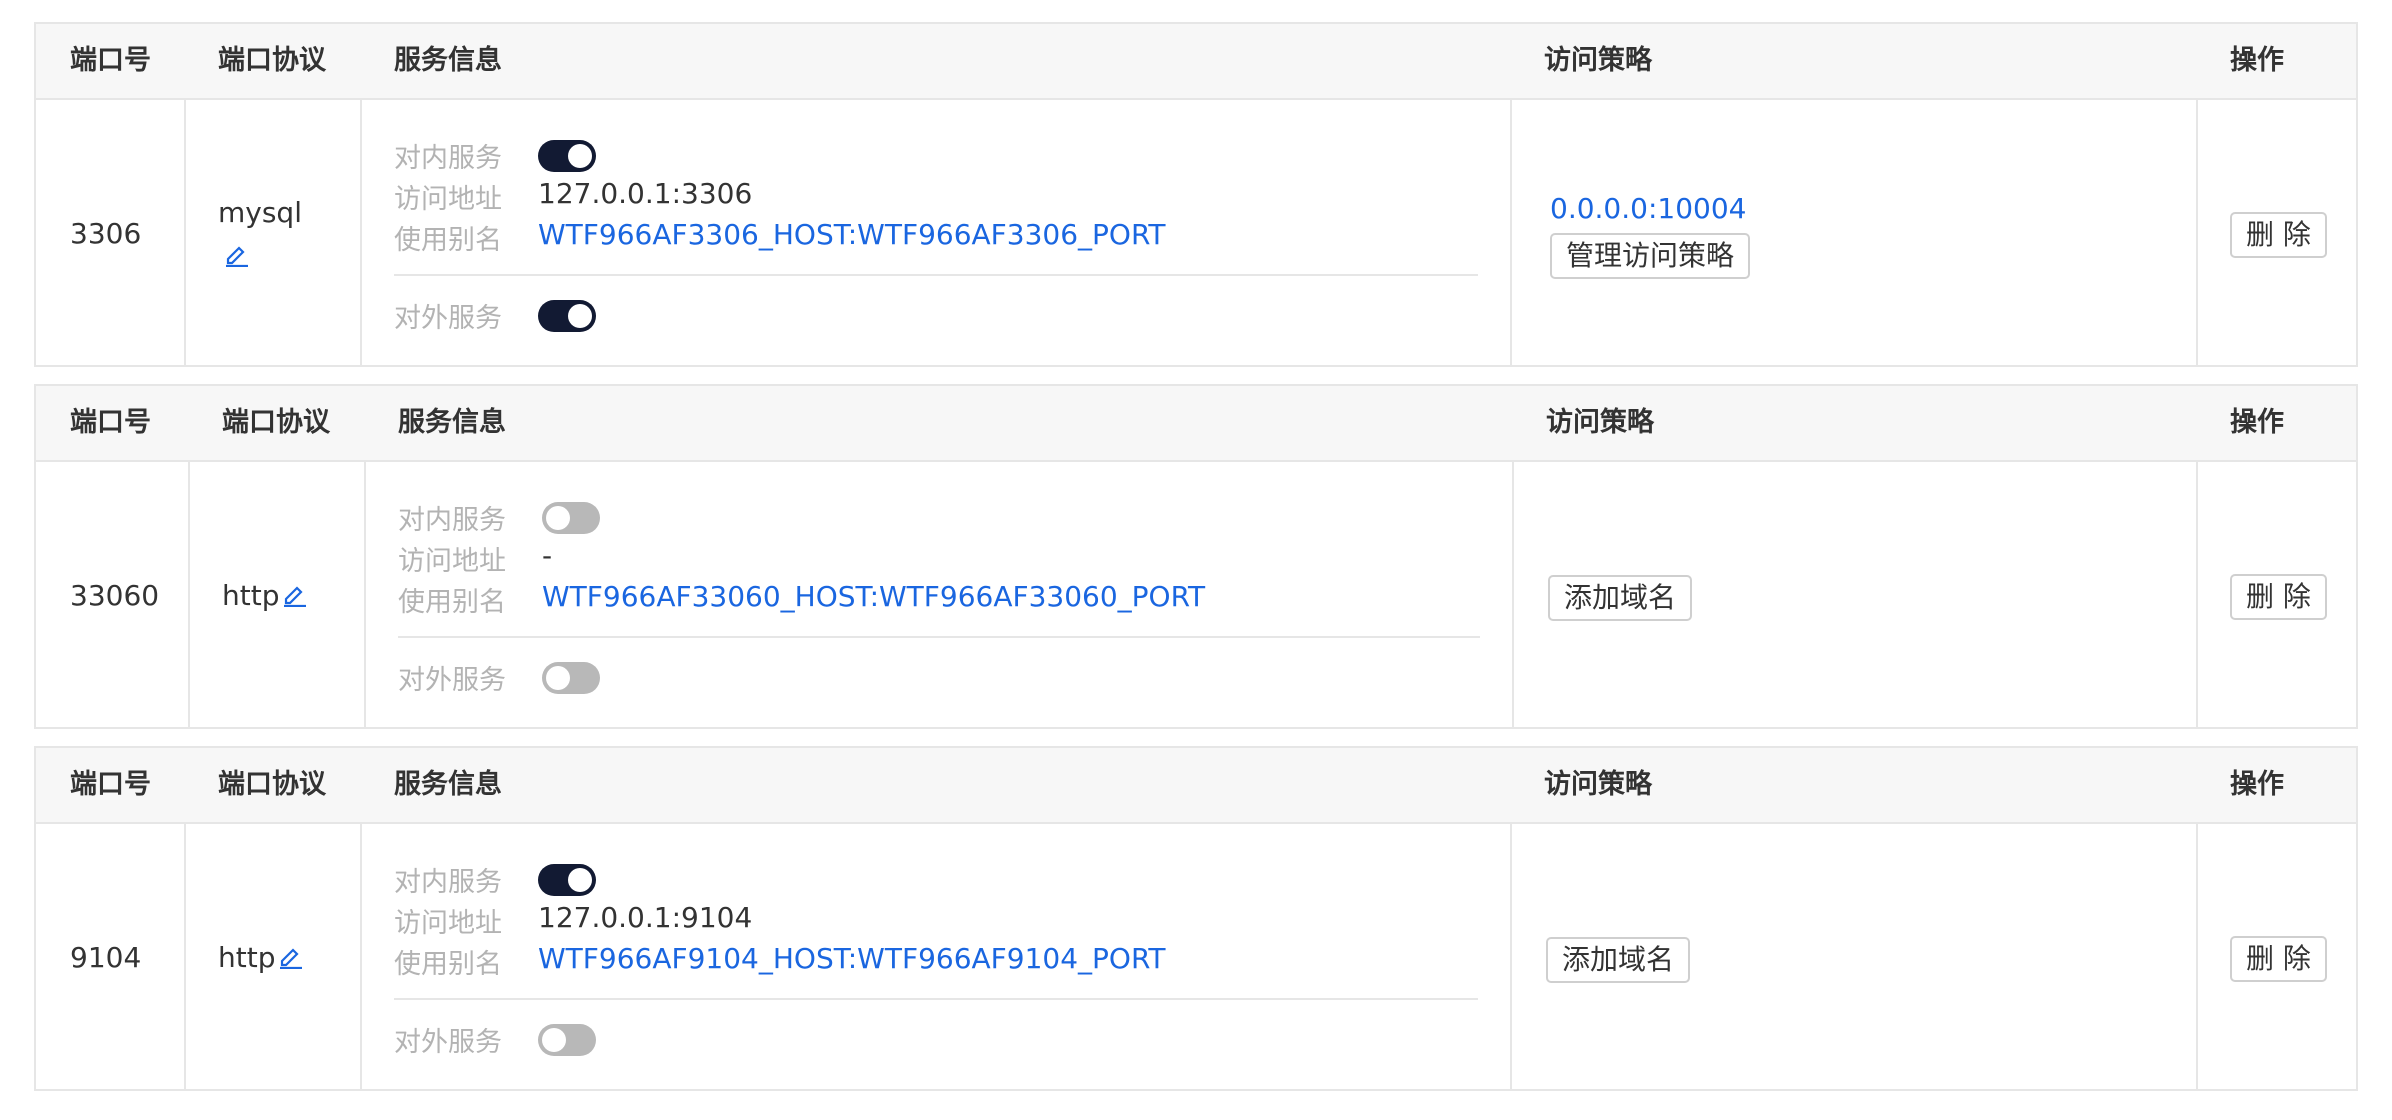 The image size is (2392, 1120). I want to click on access-address-value: -, so click(547, 555).